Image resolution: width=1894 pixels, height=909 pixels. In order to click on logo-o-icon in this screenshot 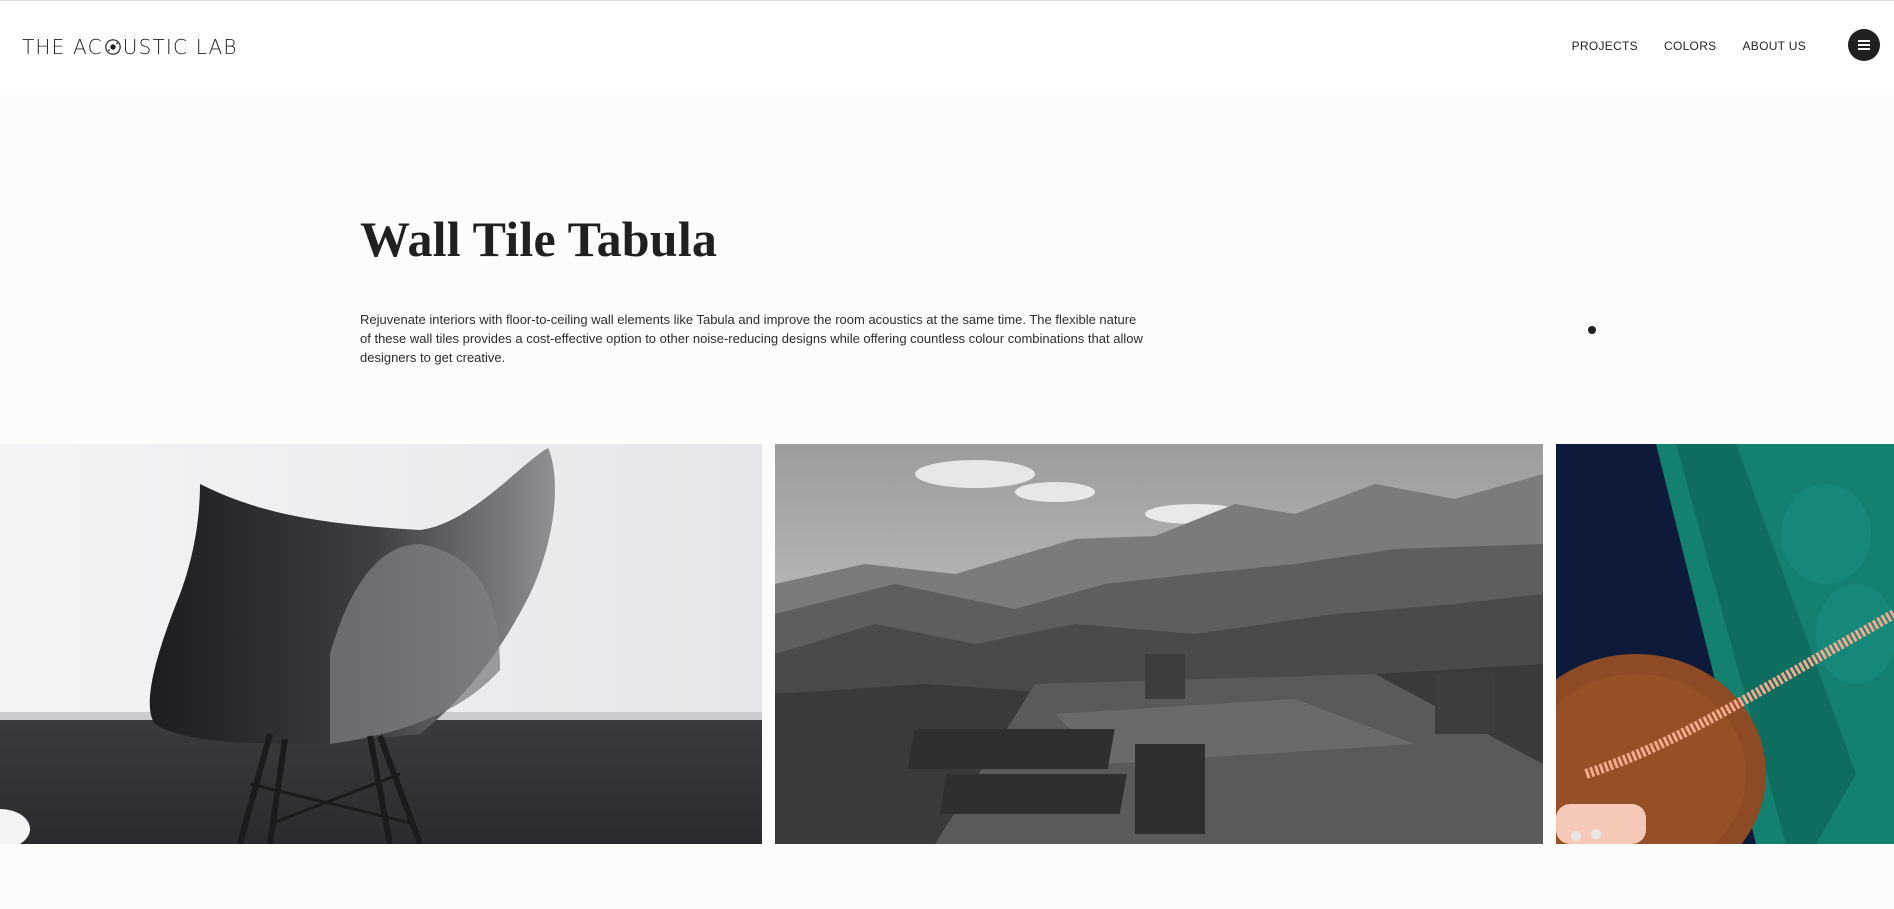, I will do `click(112, 47)`.